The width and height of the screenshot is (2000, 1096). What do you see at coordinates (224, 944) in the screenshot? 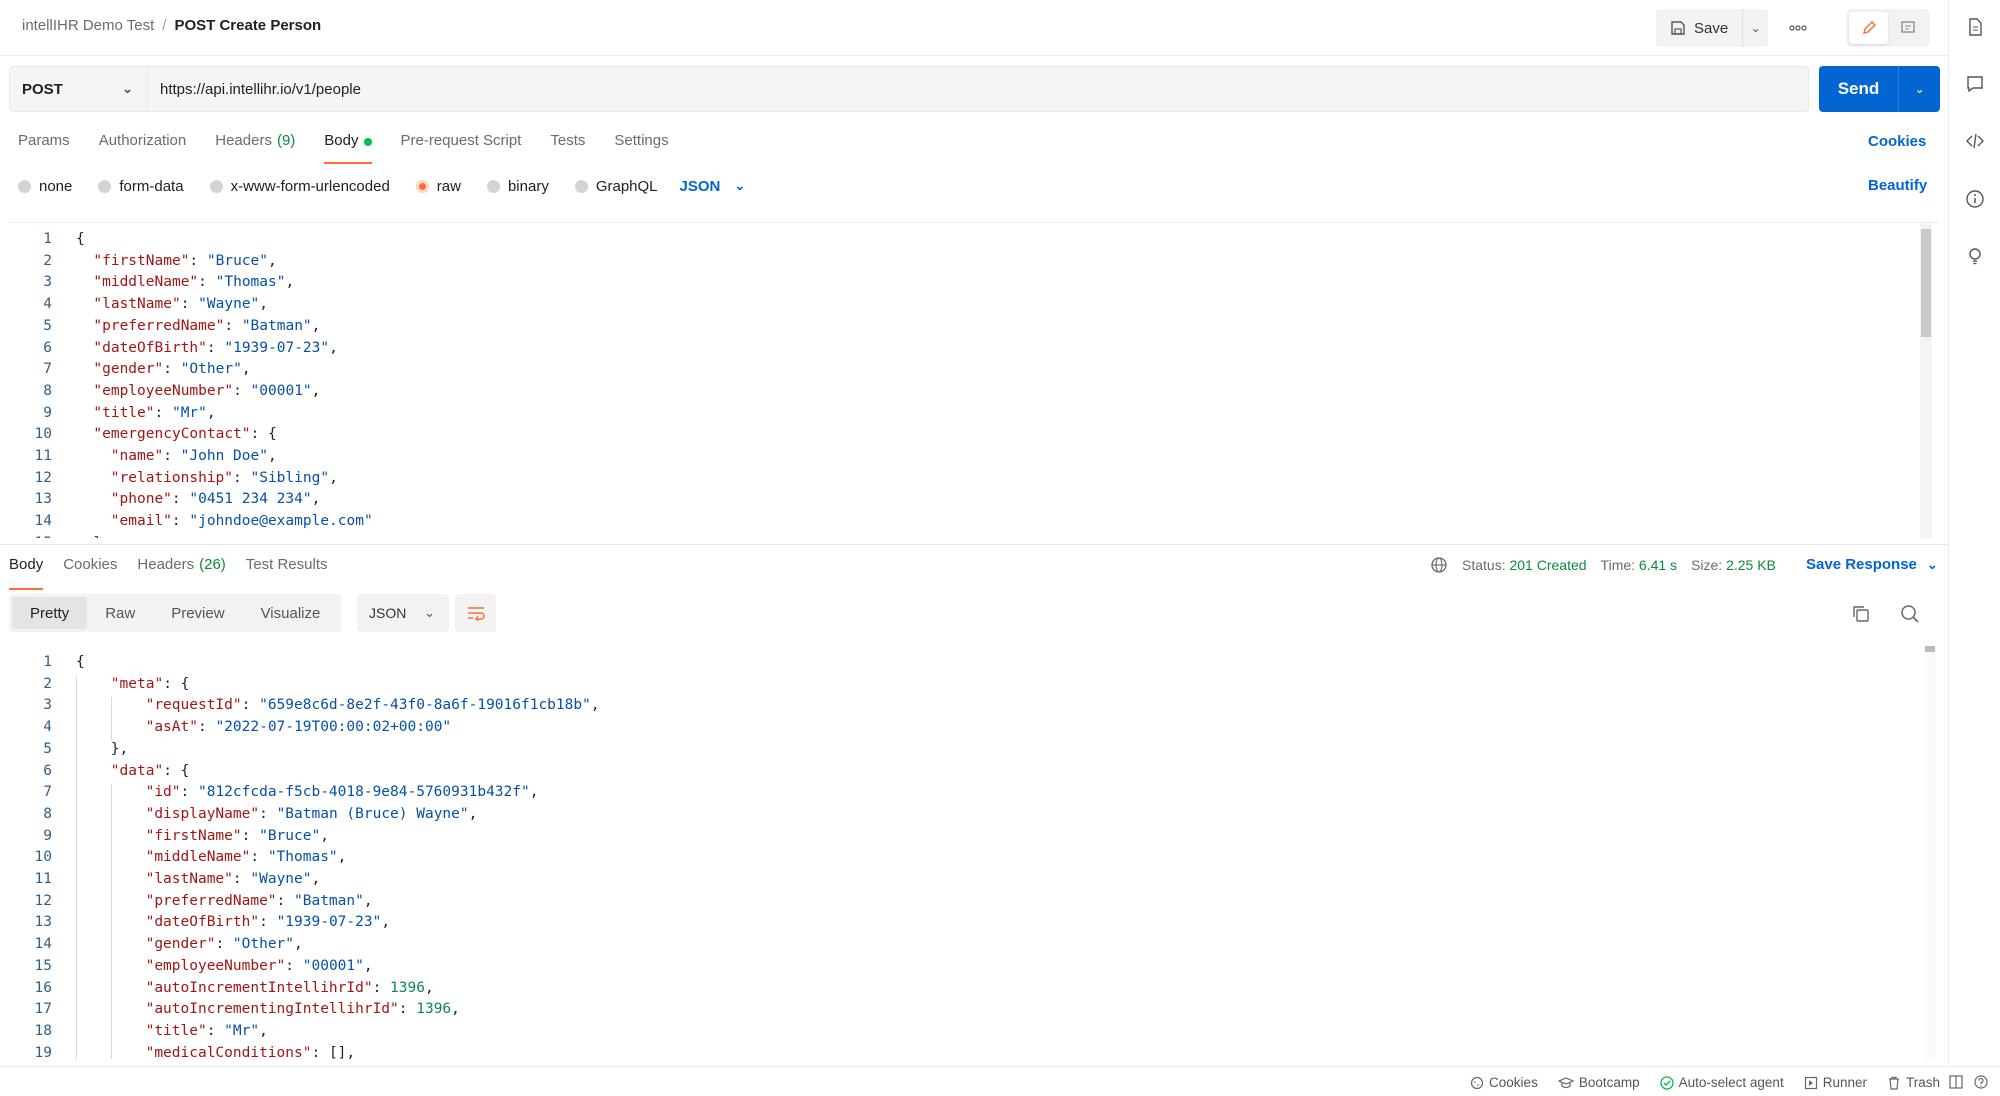
I see `code-text: "gender": "Other",` at bounding box center [224, 944].